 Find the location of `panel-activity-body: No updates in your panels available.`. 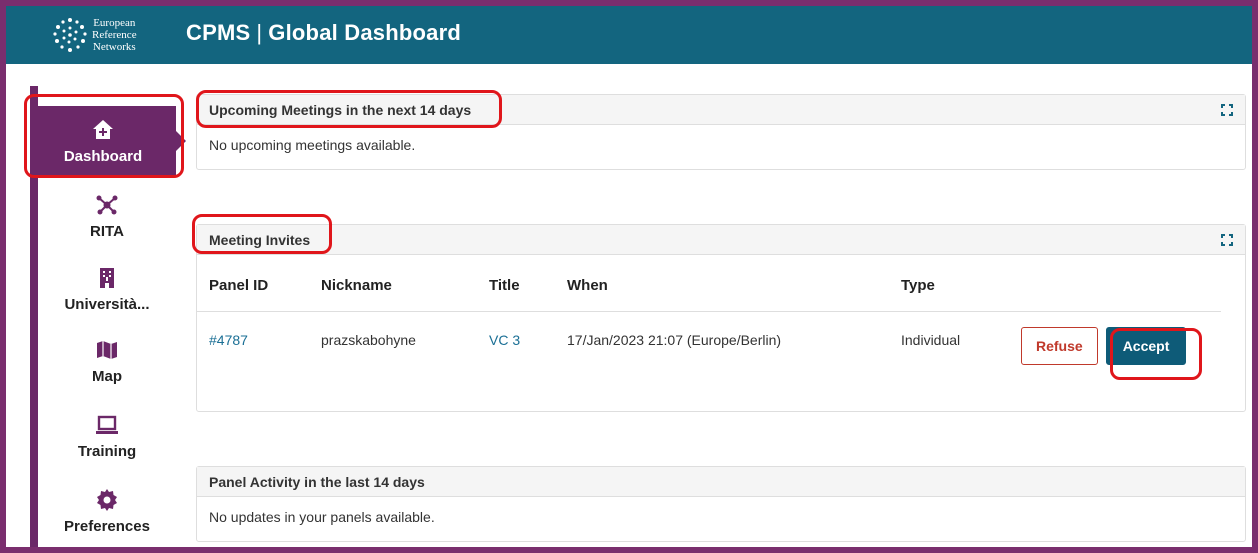

panel-activity-body: No updates in your panels available. is located at coordinates (721, 517).